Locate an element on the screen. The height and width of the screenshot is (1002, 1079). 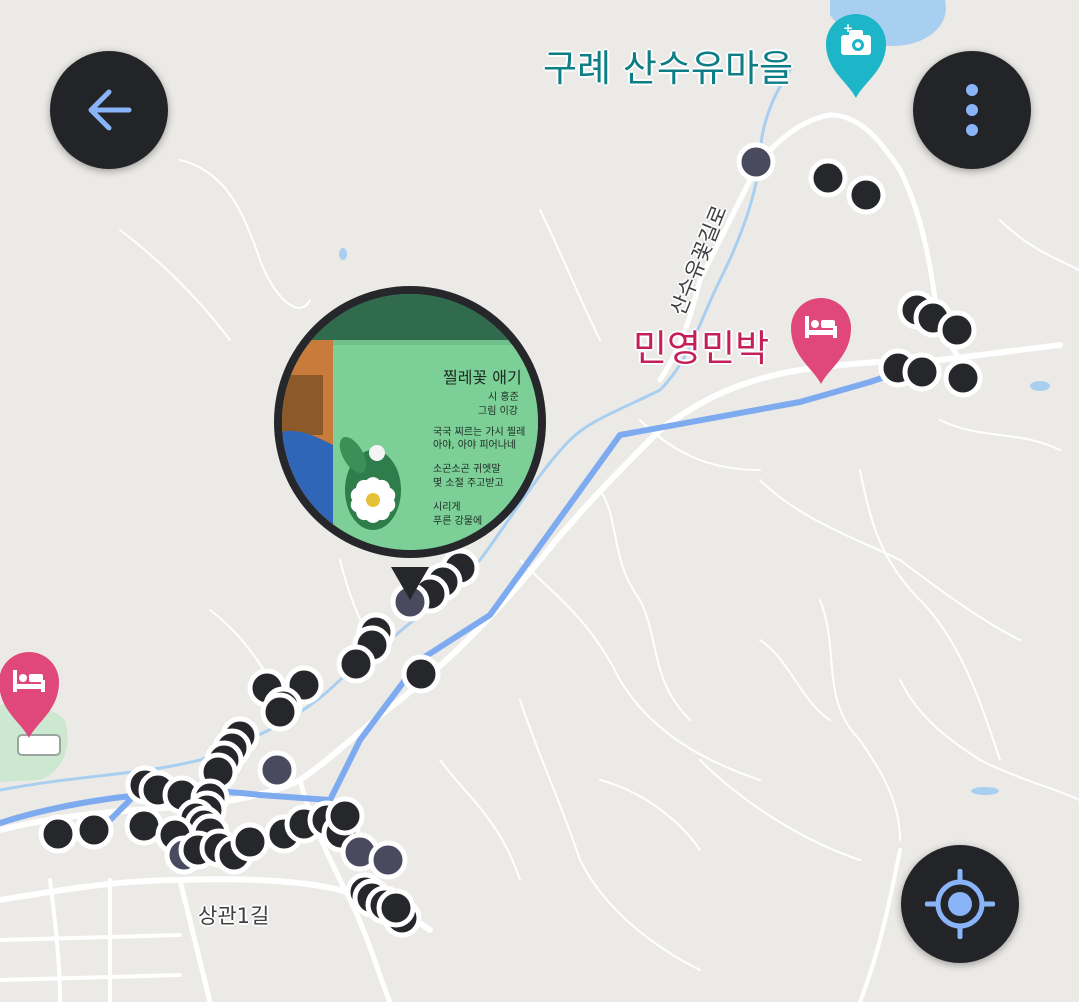
road-label: 상관1길 is located at coordinates (234, 916).